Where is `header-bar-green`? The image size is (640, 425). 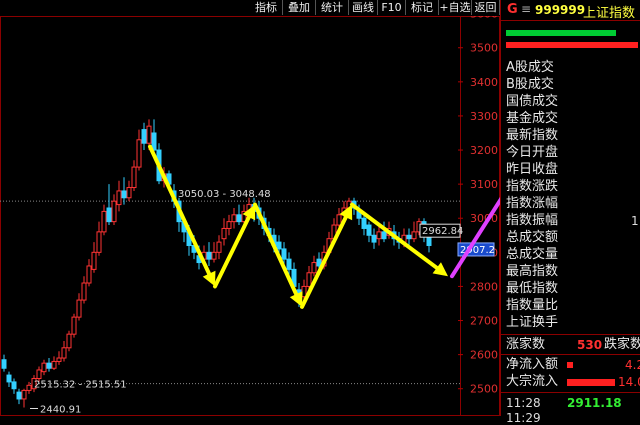
header-bar-green is located at coordinates (561, 33).